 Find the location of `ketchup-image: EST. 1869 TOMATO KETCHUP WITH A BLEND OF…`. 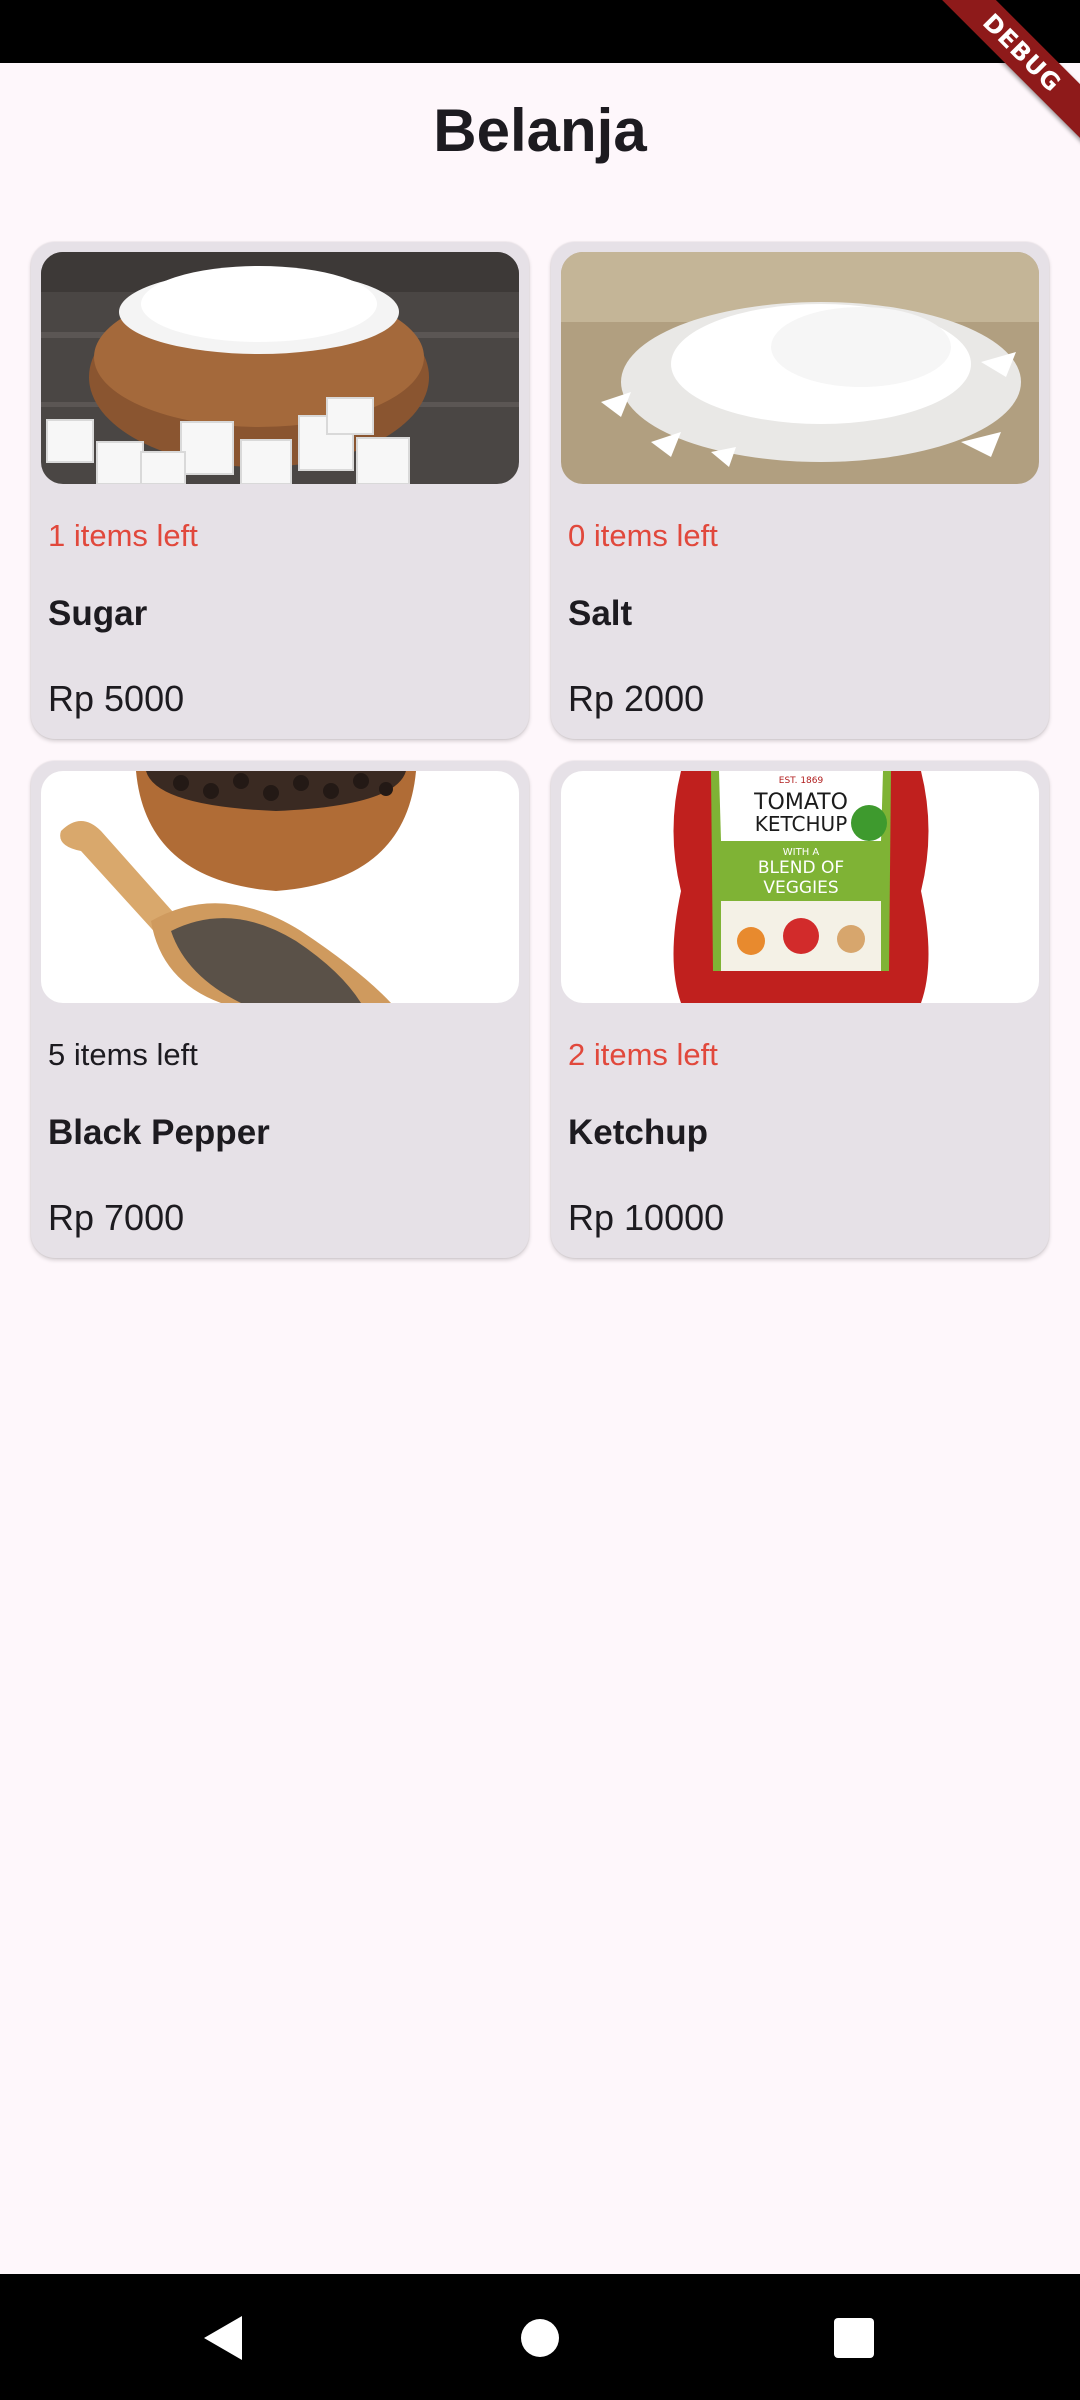

ketchup-image: EST. 1869 TOMATO KETCHUP WITH A BLEND OF… is located at coordinates (800, 887).